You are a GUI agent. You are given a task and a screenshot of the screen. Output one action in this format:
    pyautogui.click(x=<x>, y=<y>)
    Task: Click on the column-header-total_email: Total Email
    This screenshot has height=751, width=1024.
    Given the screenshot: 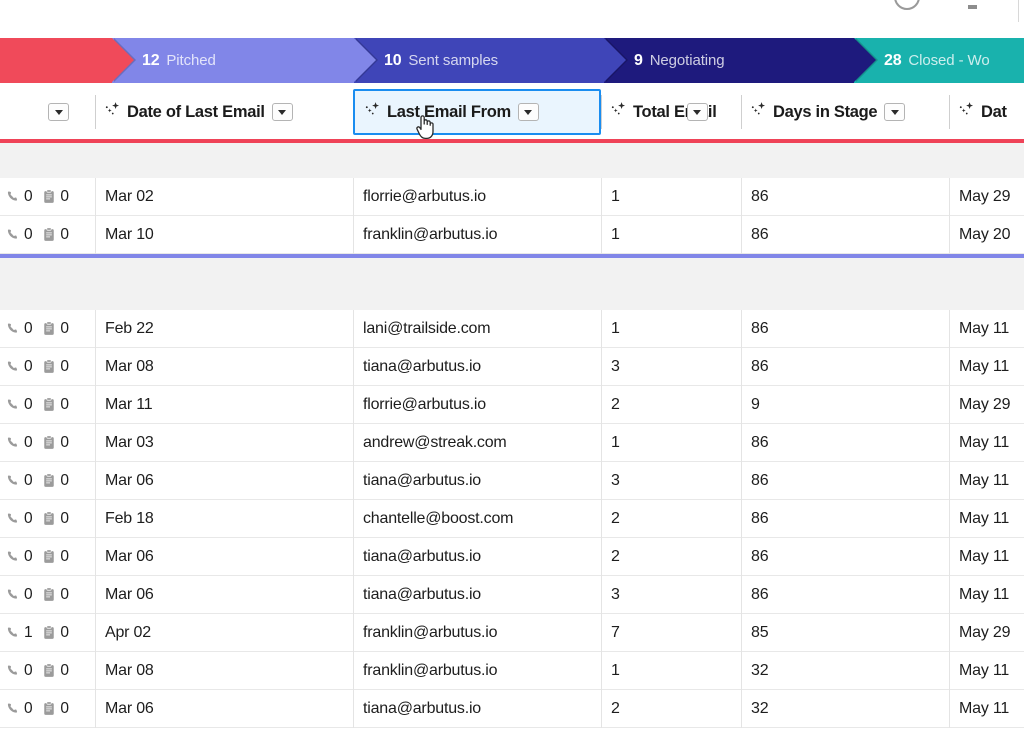 What is the action you would take?
    pyautogui.click(x=671, y=112)
    